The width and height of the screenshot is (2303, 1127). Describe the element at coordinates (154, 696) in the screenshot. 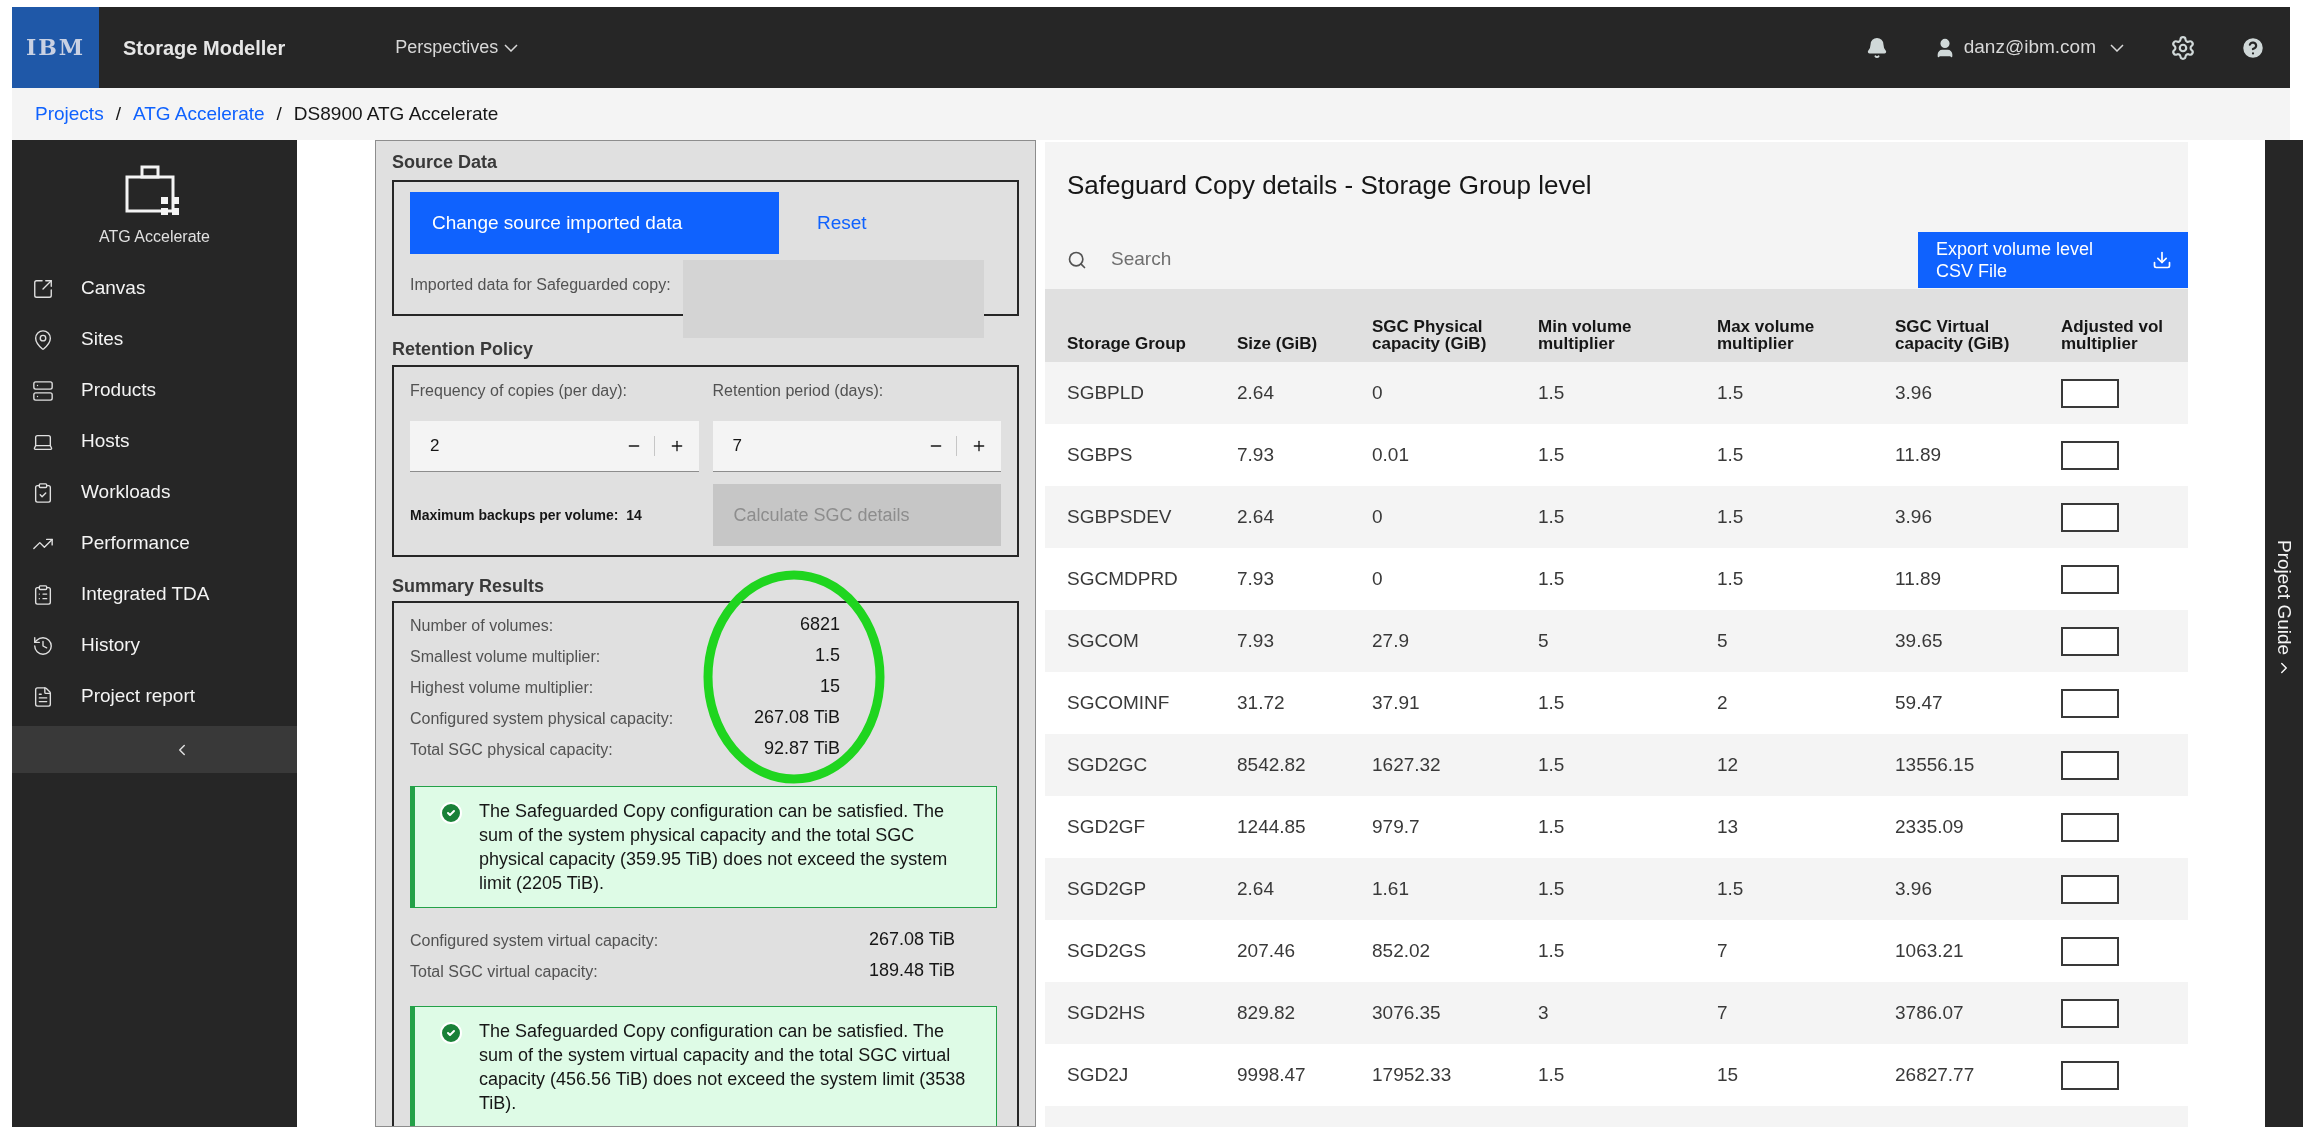

I see `sidebar-item: Project report` at that location.